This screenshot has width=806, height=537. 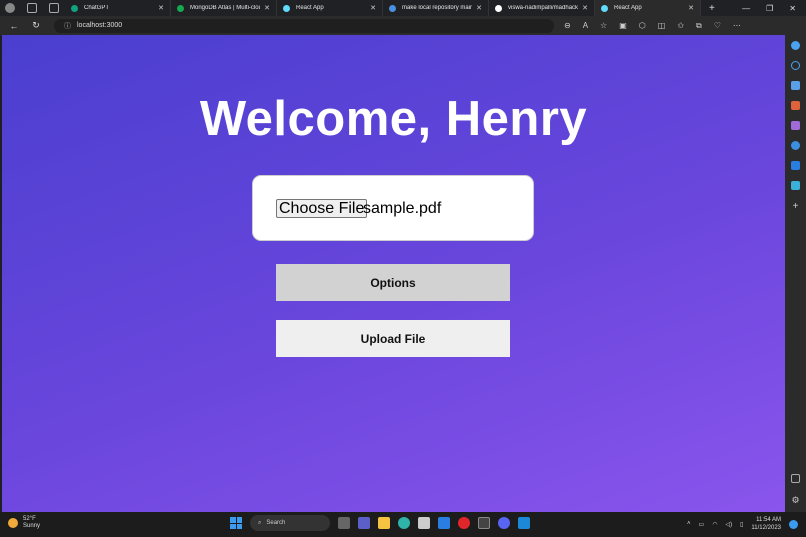 I want to click on page-title: Welcome, Henry, so click(x=393, y=119).